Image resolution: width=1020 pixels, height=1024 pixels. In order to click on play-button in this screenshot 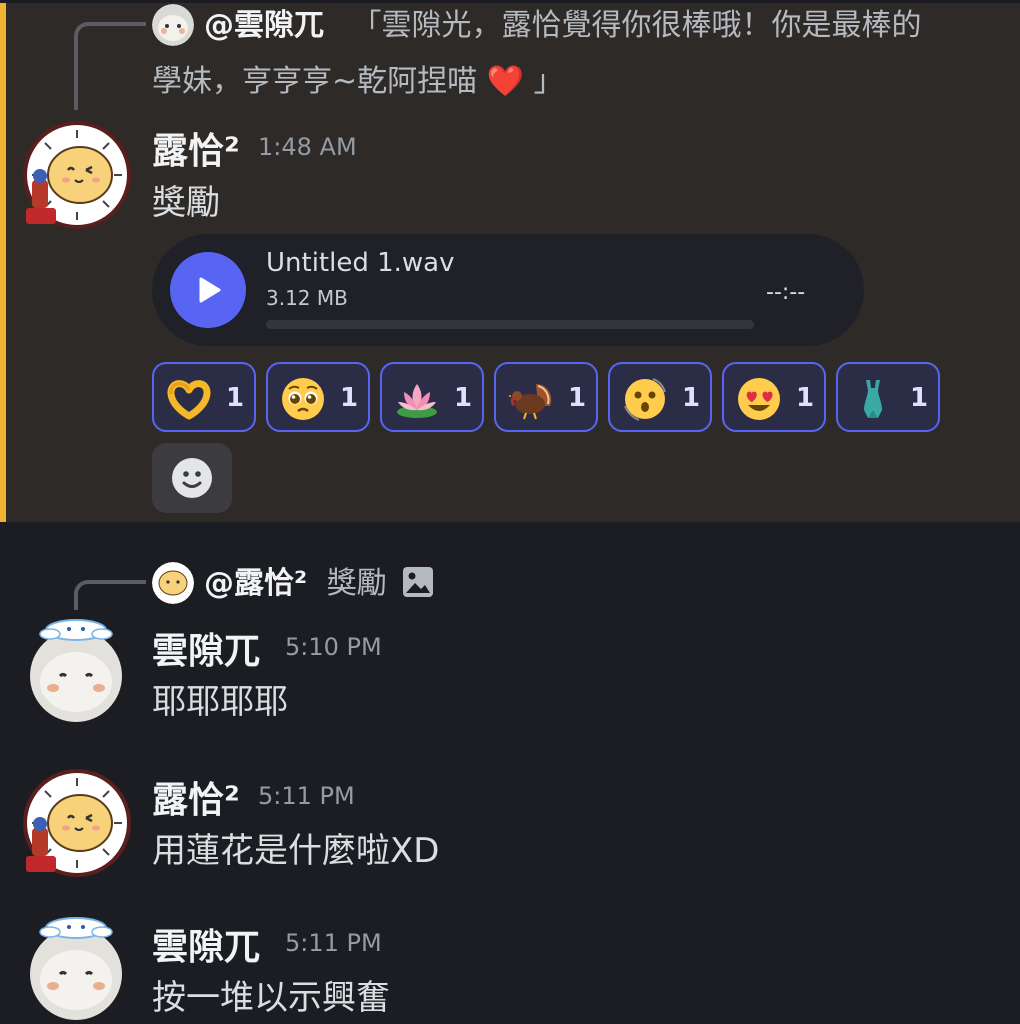, I will do `click(208, 290)`.